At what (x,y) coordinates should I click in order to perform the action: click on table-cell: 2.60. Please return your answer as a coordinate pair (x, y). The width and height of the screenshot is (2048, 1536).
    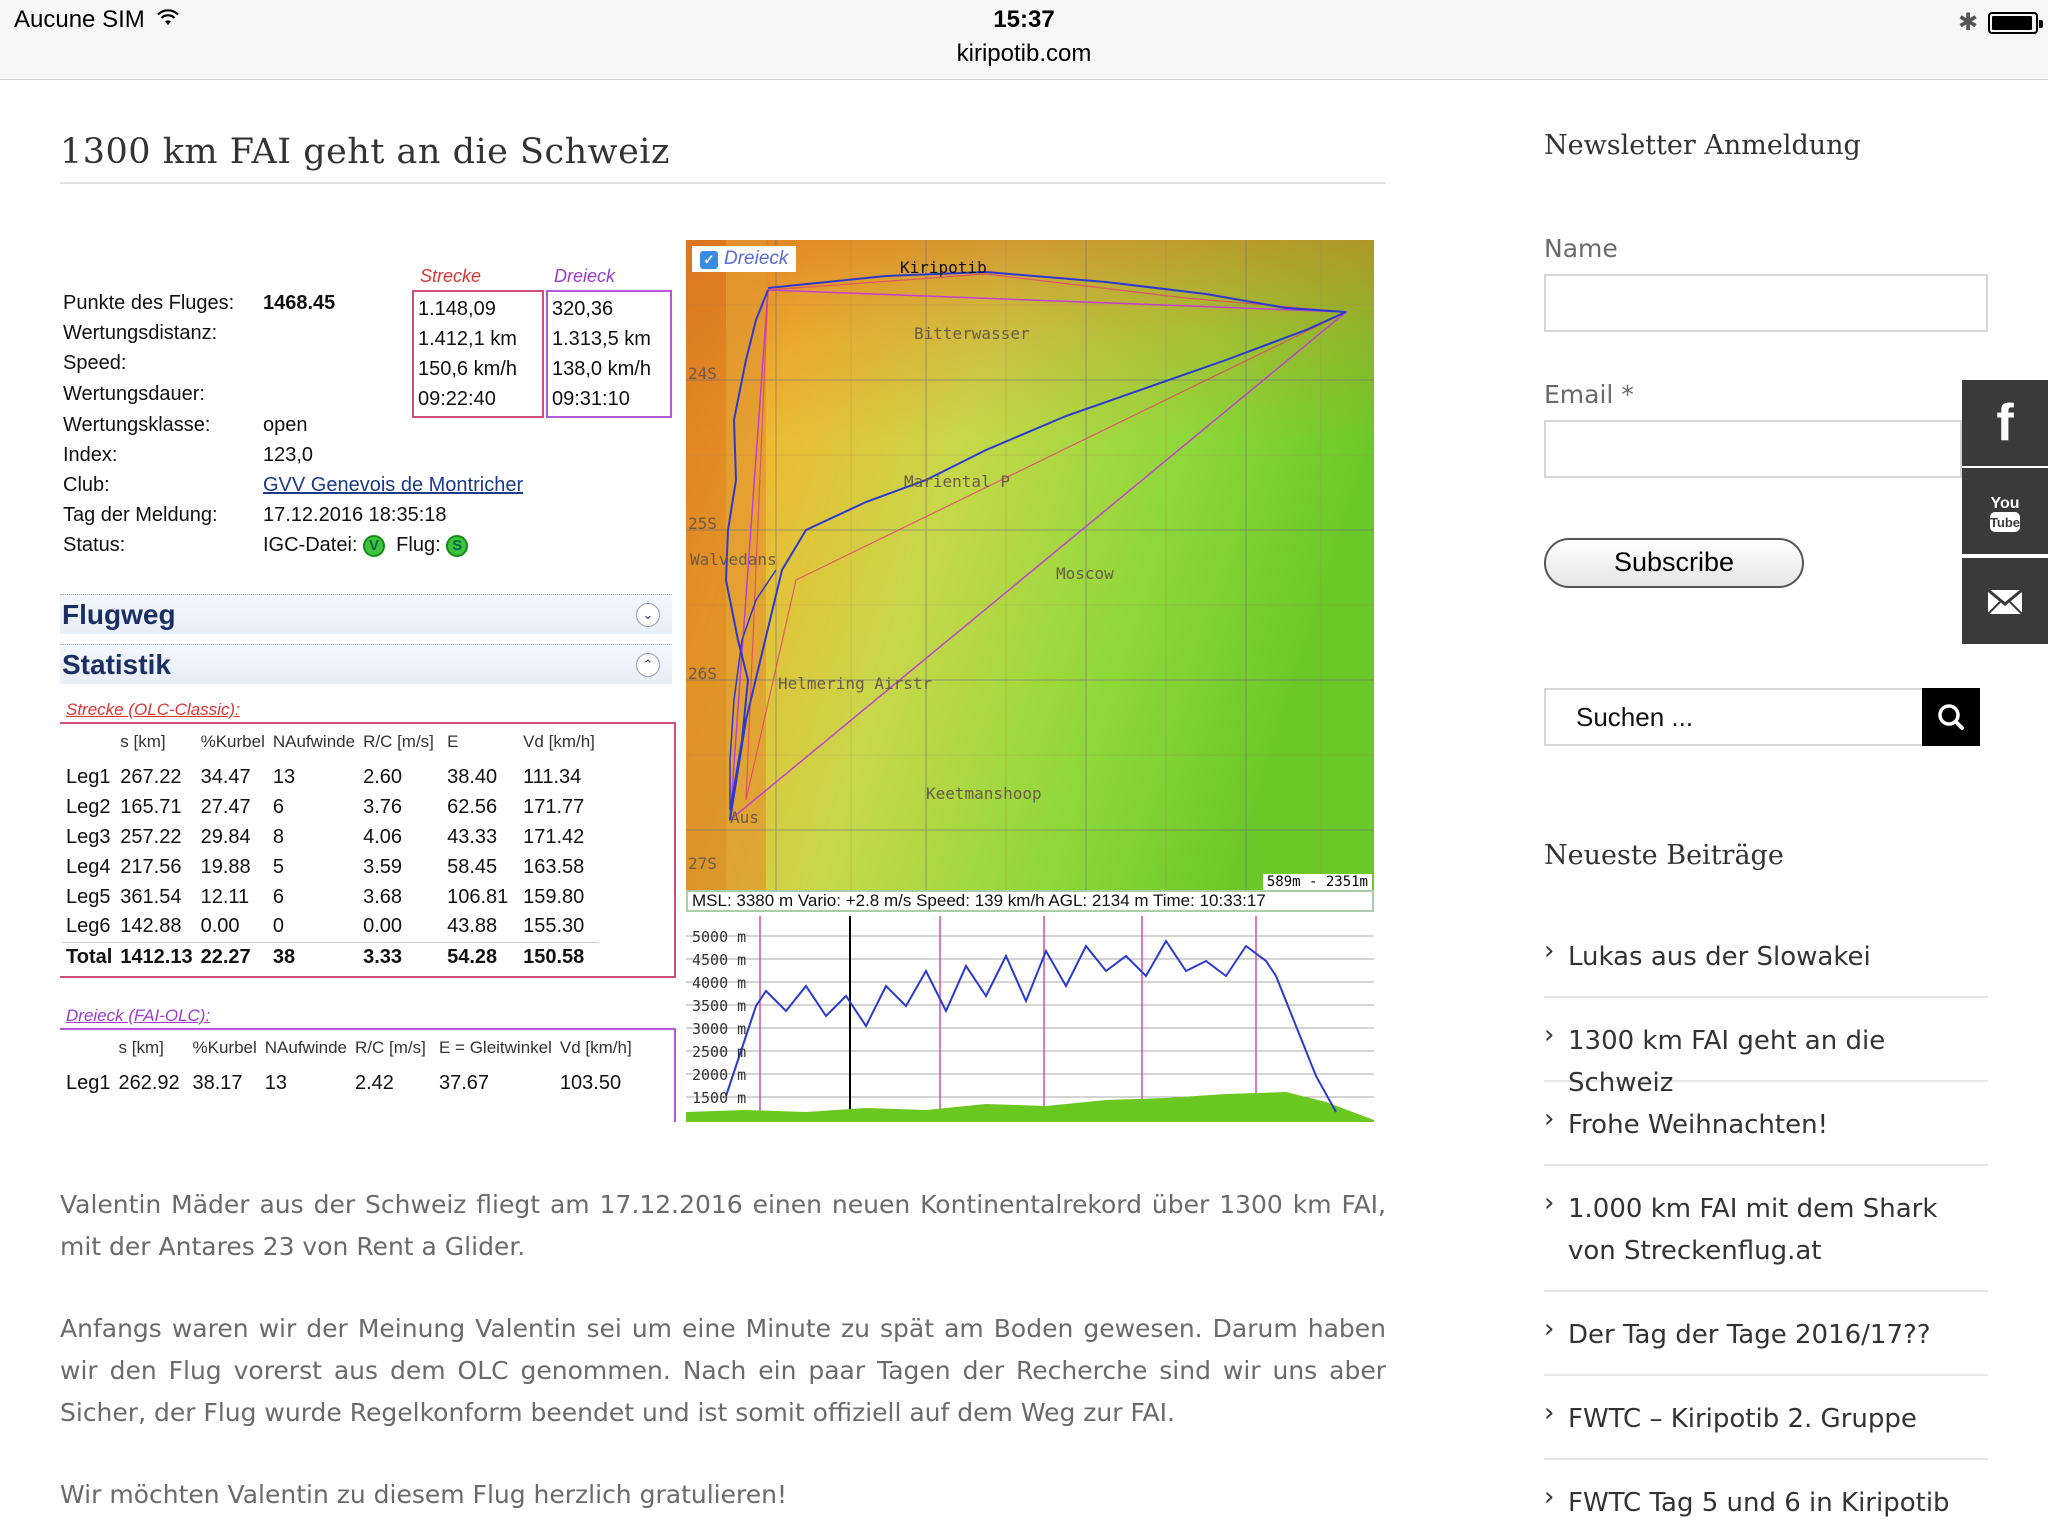
    Looking at the image, I should click on (383, 776).